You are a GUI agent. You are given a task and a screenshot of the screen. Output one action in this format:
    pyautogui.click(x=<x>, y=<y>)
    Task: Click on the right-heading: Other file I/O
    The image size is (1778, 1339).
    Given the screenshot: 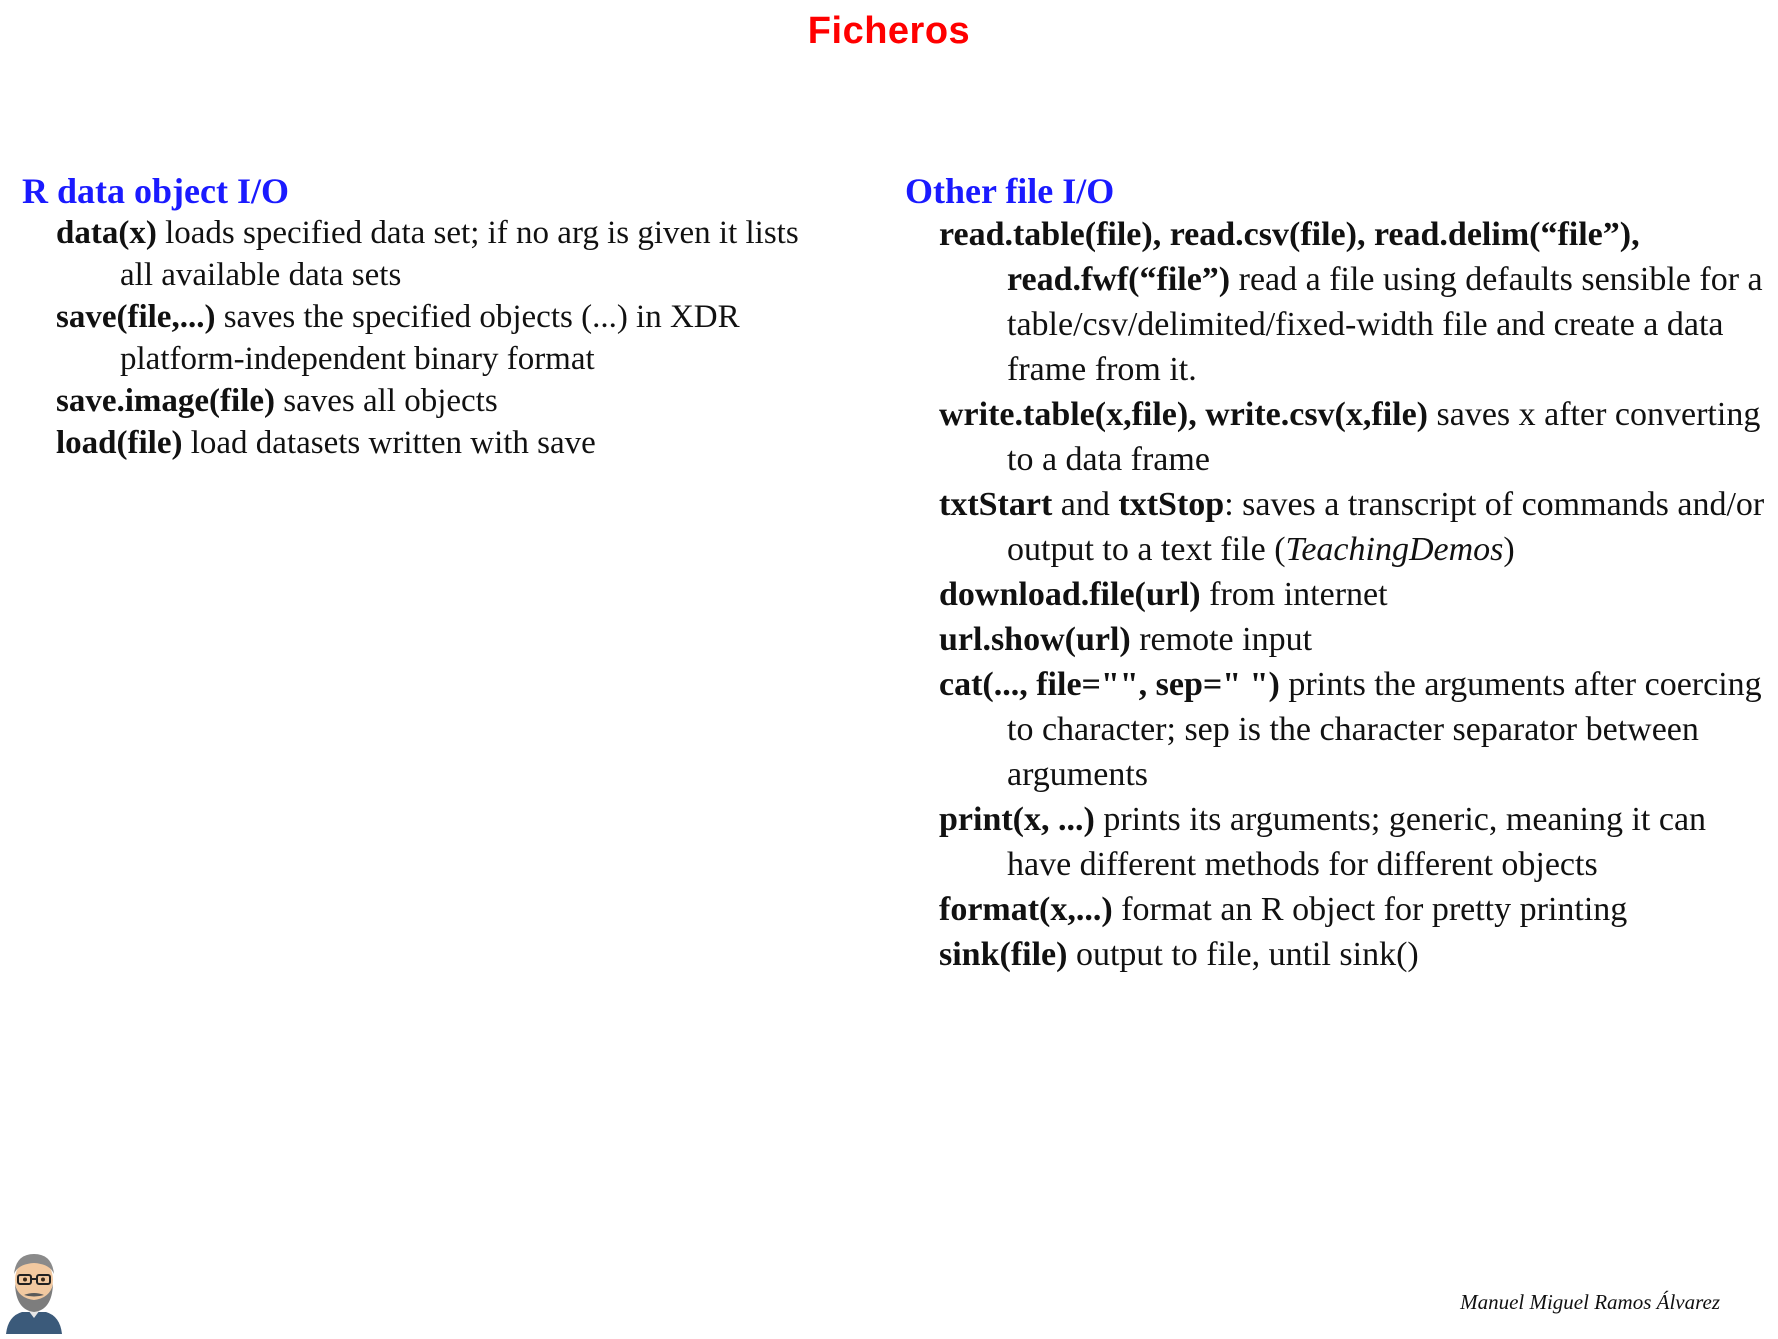 What is the action you would take?
    pyautogui.click(x=1010, y=191)
    